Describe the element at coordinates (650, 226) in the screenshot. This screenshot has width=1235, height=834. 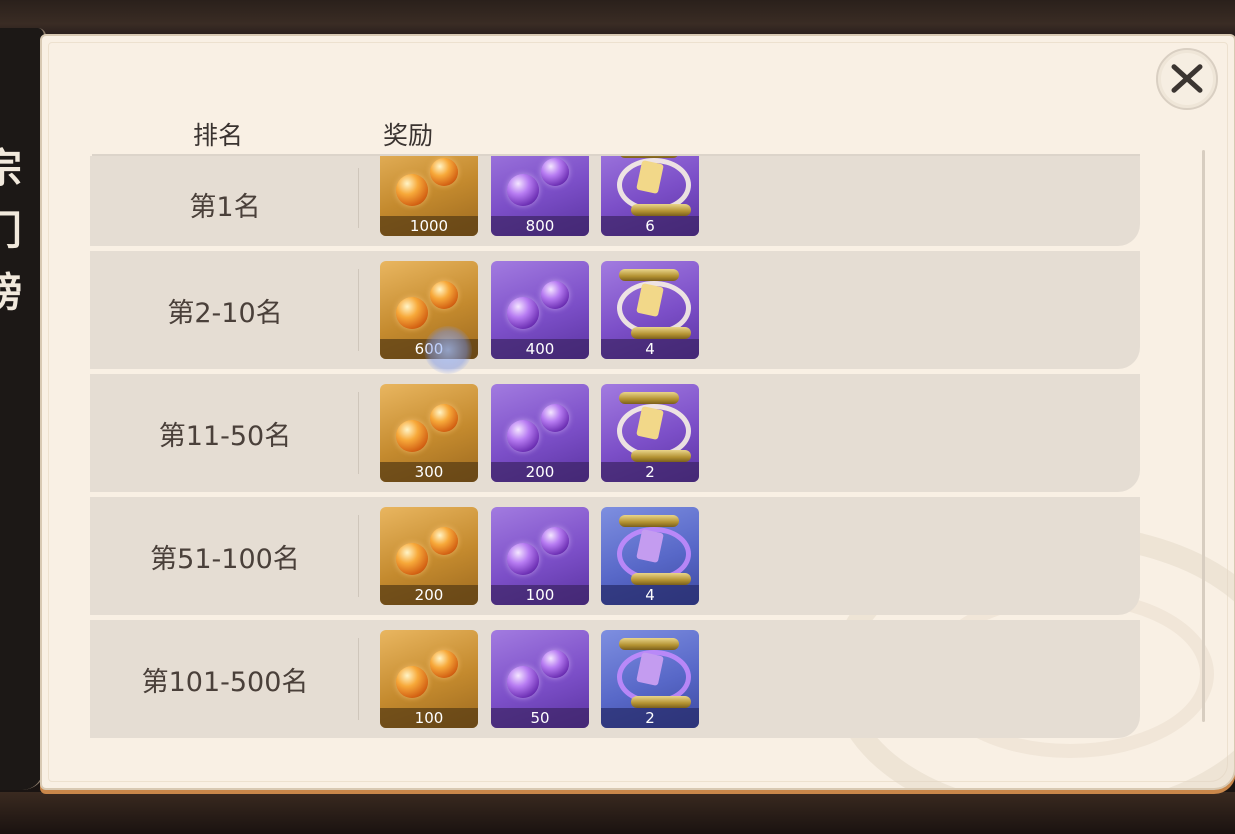
I see `item-count: 6` at that location.